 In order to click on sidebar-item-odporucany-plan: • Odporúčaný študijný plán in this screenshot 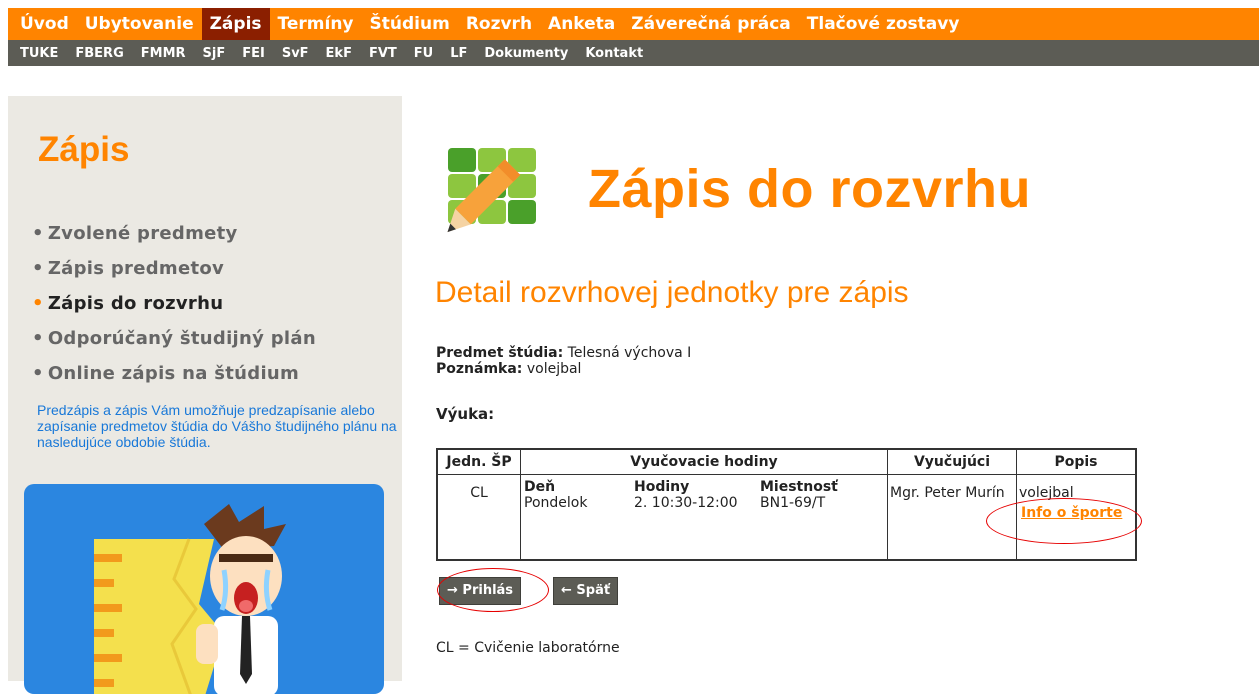, I will do `click(174, 338)`.